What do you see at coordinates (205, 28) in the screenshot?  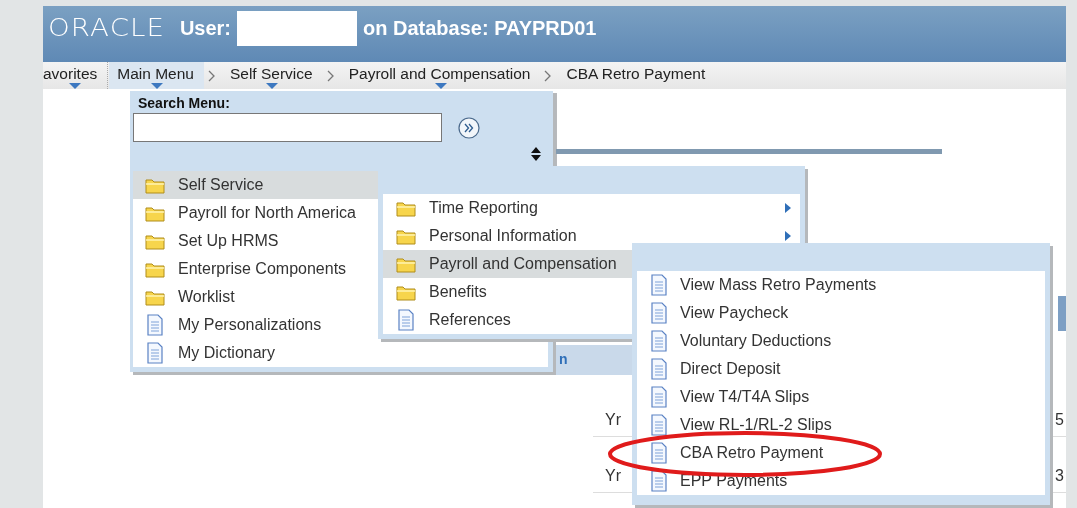 I see `user-label: User:` at bounding box center [205, 28].